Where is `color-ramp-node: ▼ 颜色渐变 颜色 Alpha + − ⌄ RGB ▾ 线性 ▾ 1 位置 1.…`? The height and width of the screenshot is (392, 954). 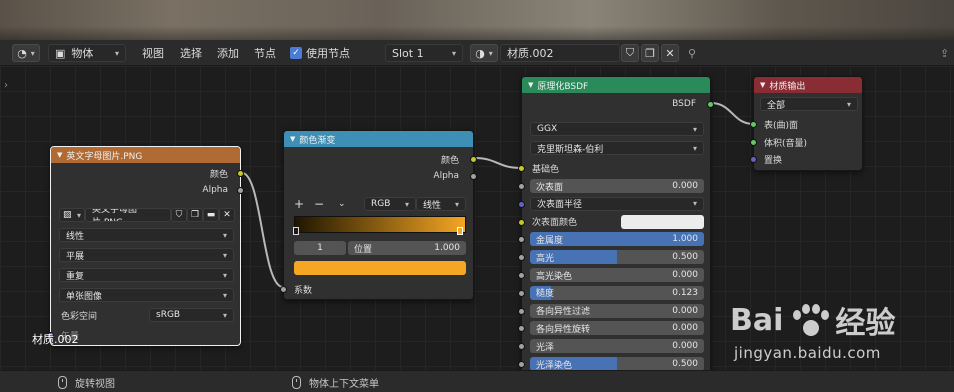
color-ramp-node: ▼ 颜色渐变 颜色 Alpha + − ⌄ RGB ▾ 线性 ▾ 1 位置 1.… is located at coordinates (378, 215).